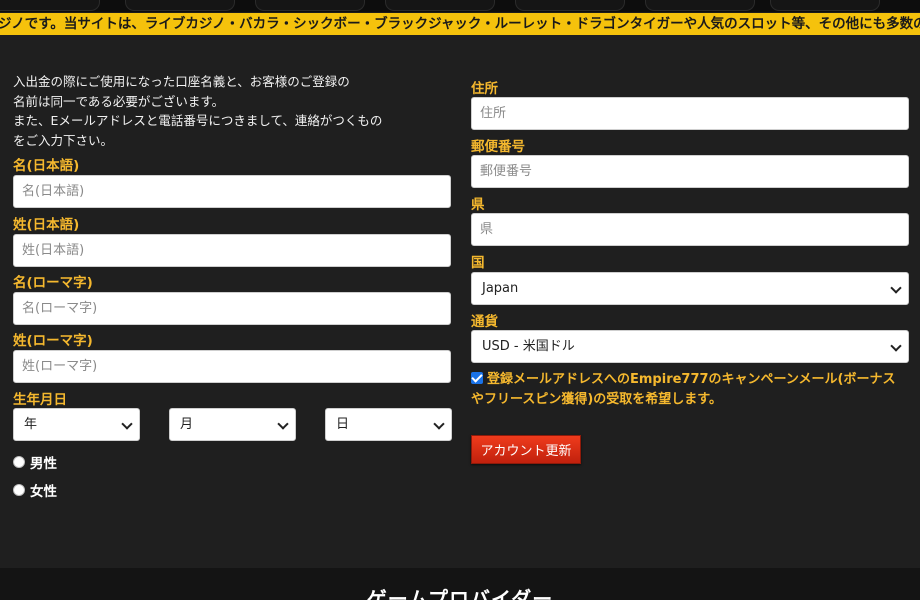 The width and height of the screenshot is (920, 600). Describe the element at coordinates (232, 424) in the screenshot. I see `birth-month-select: 月` at that location.